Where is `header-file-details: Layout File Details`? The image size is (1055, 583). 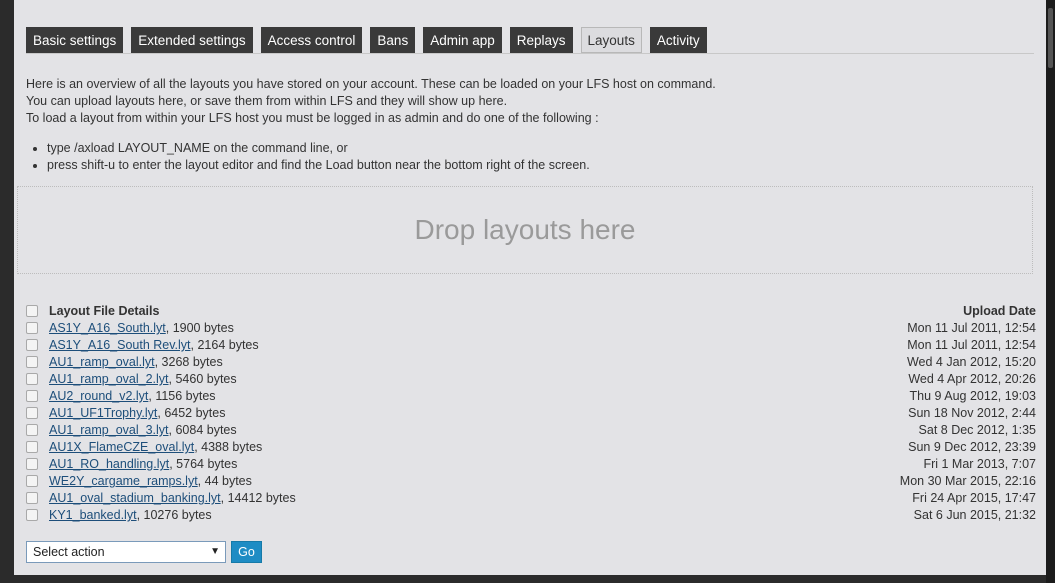
header-file-details: Layout File Details is located at coordinates (104, 311).